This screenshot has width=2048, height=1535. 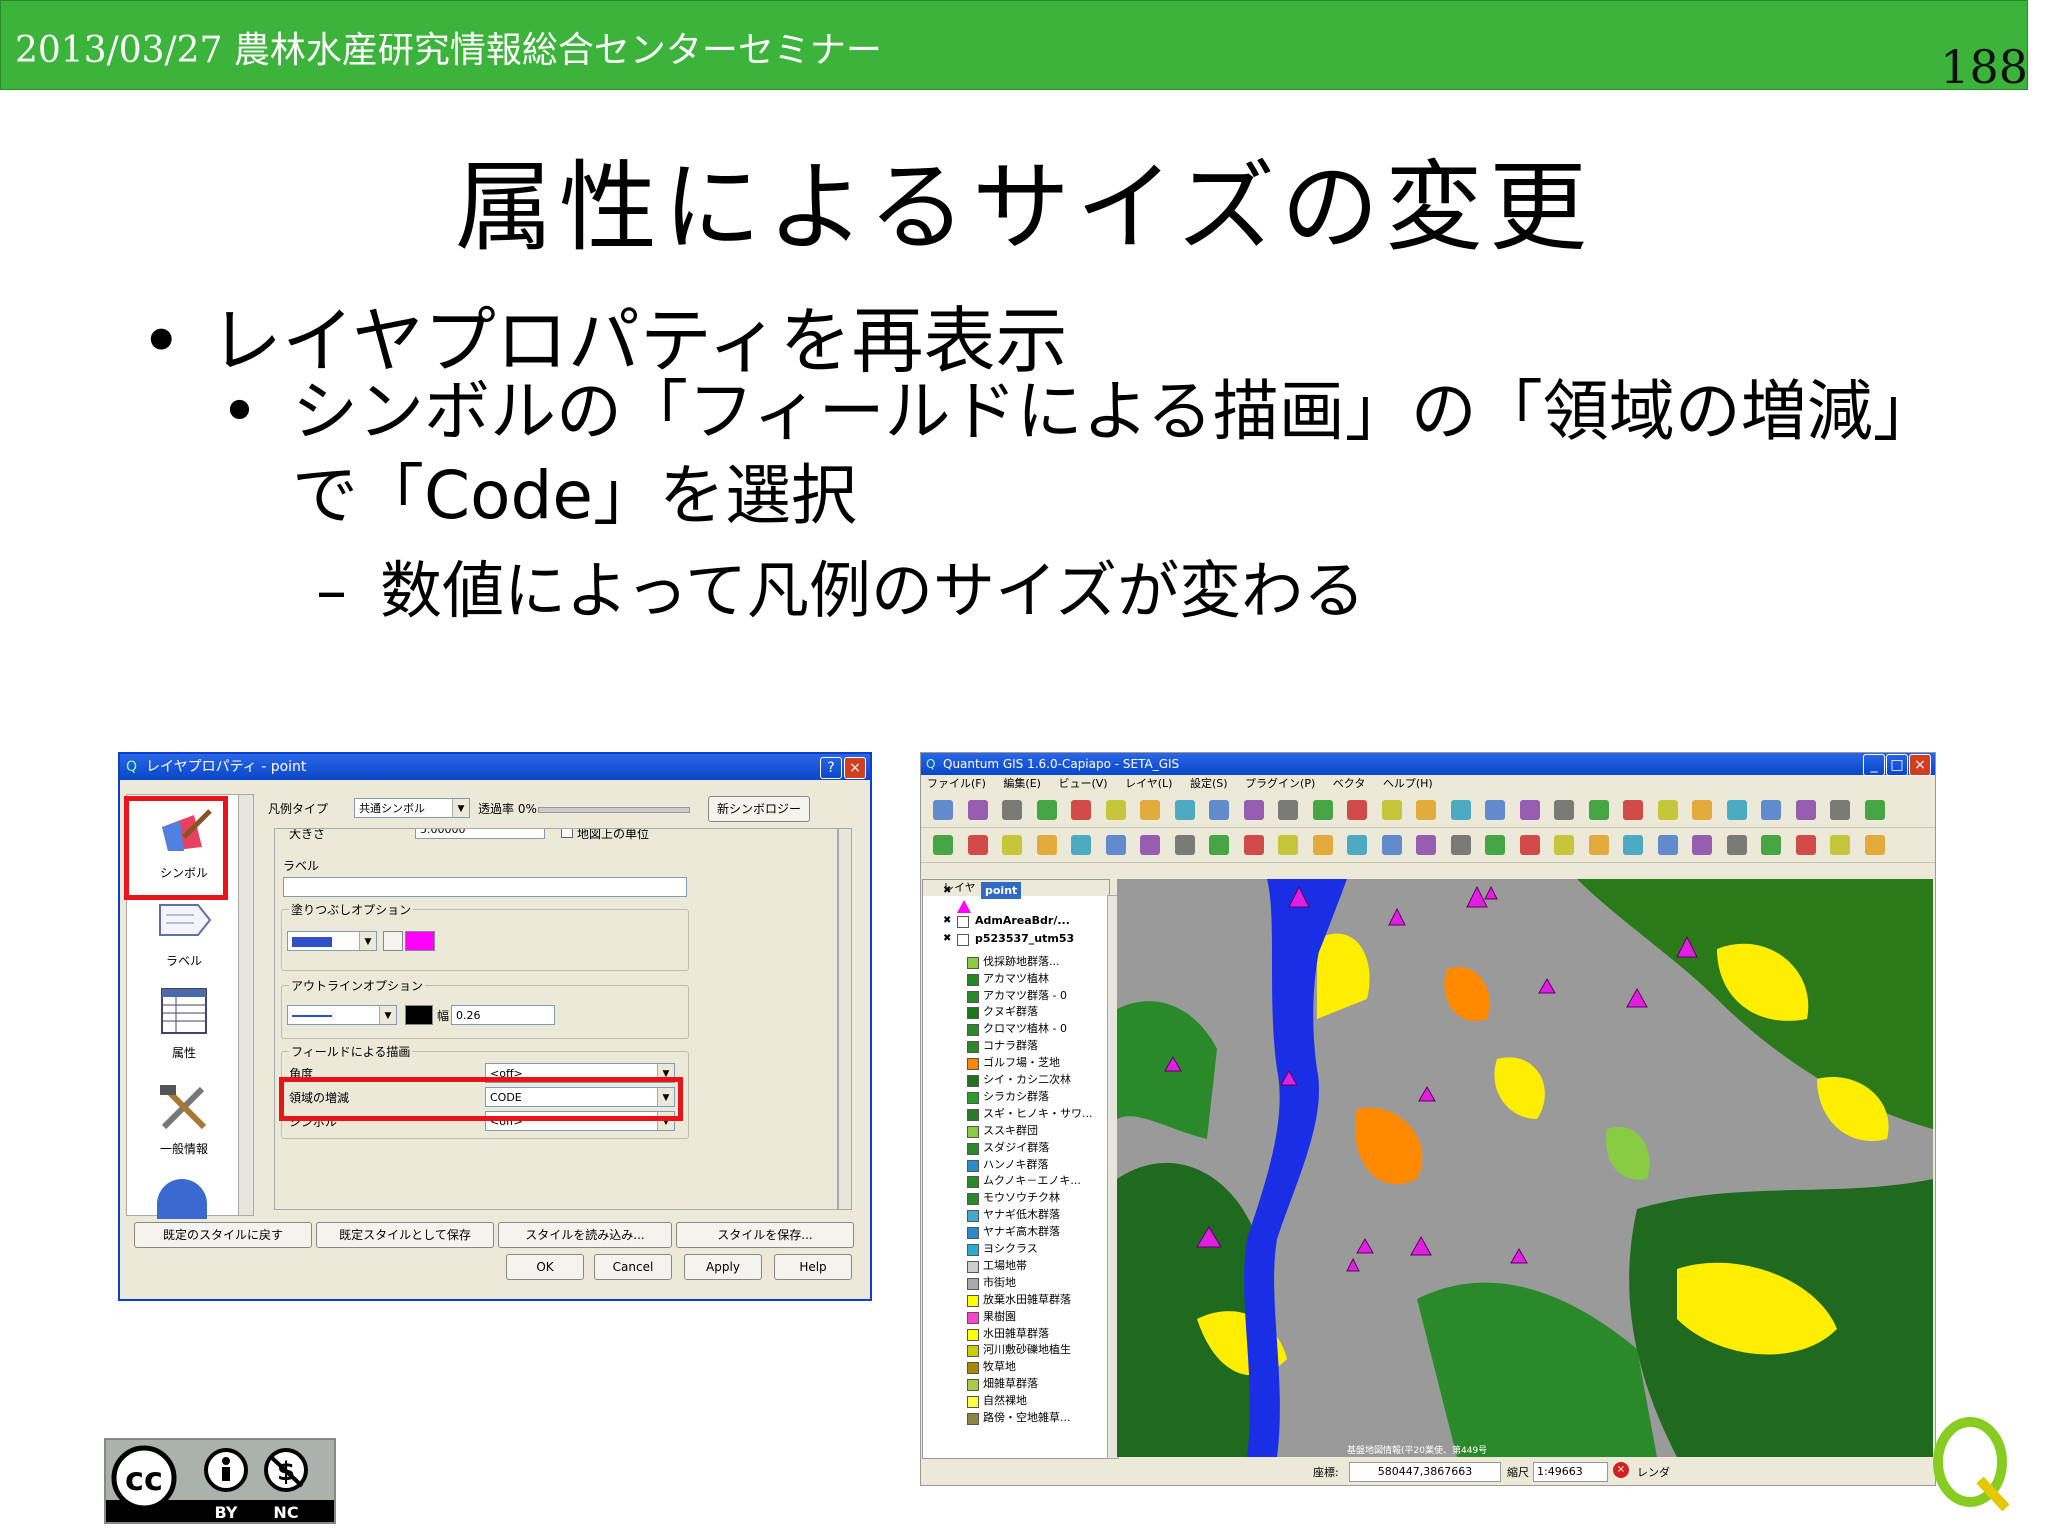 I want to click on layer-item: アカマツ群落 - 0, so click(x=1013, y=995).